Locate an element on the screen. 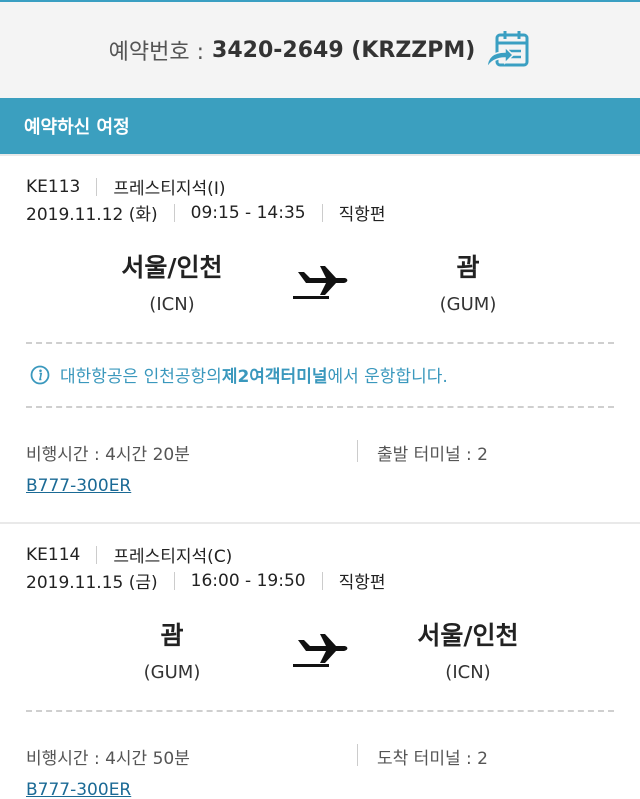 The height and width of the screenshot is (799, 640). calendar-share-icon is located at coordinates (508, 50).